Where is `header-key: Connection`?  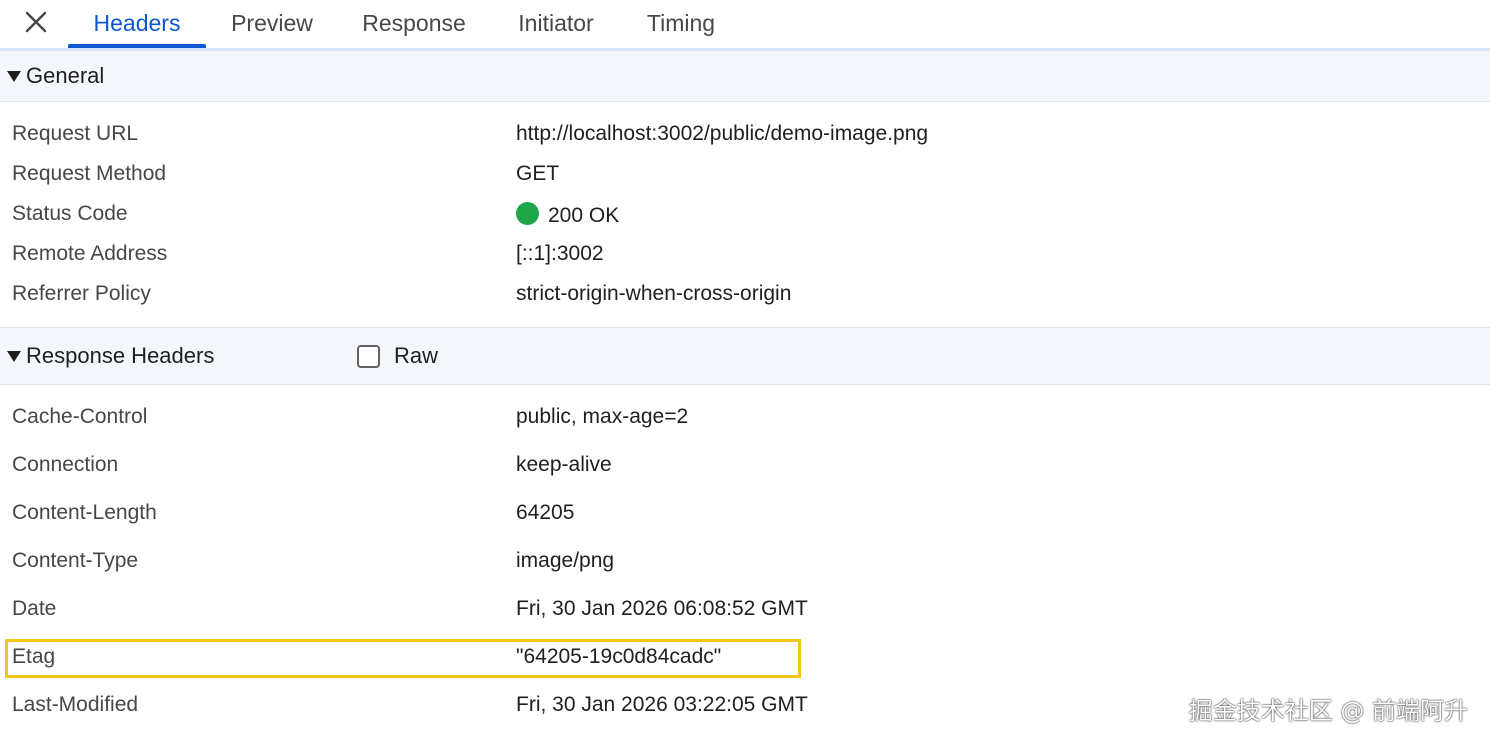
header-key: Connection is located at coordinates (65, 464).